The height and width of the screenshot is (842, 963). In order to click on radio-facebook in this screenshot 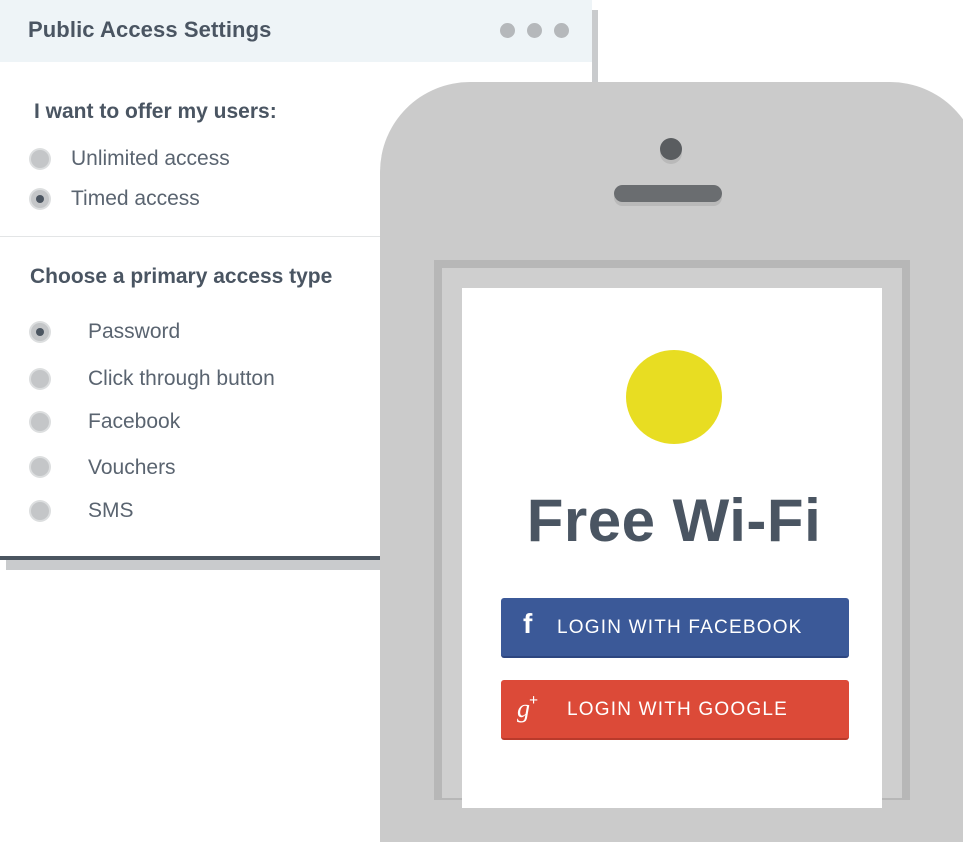, I will do `click(40, 422)`.